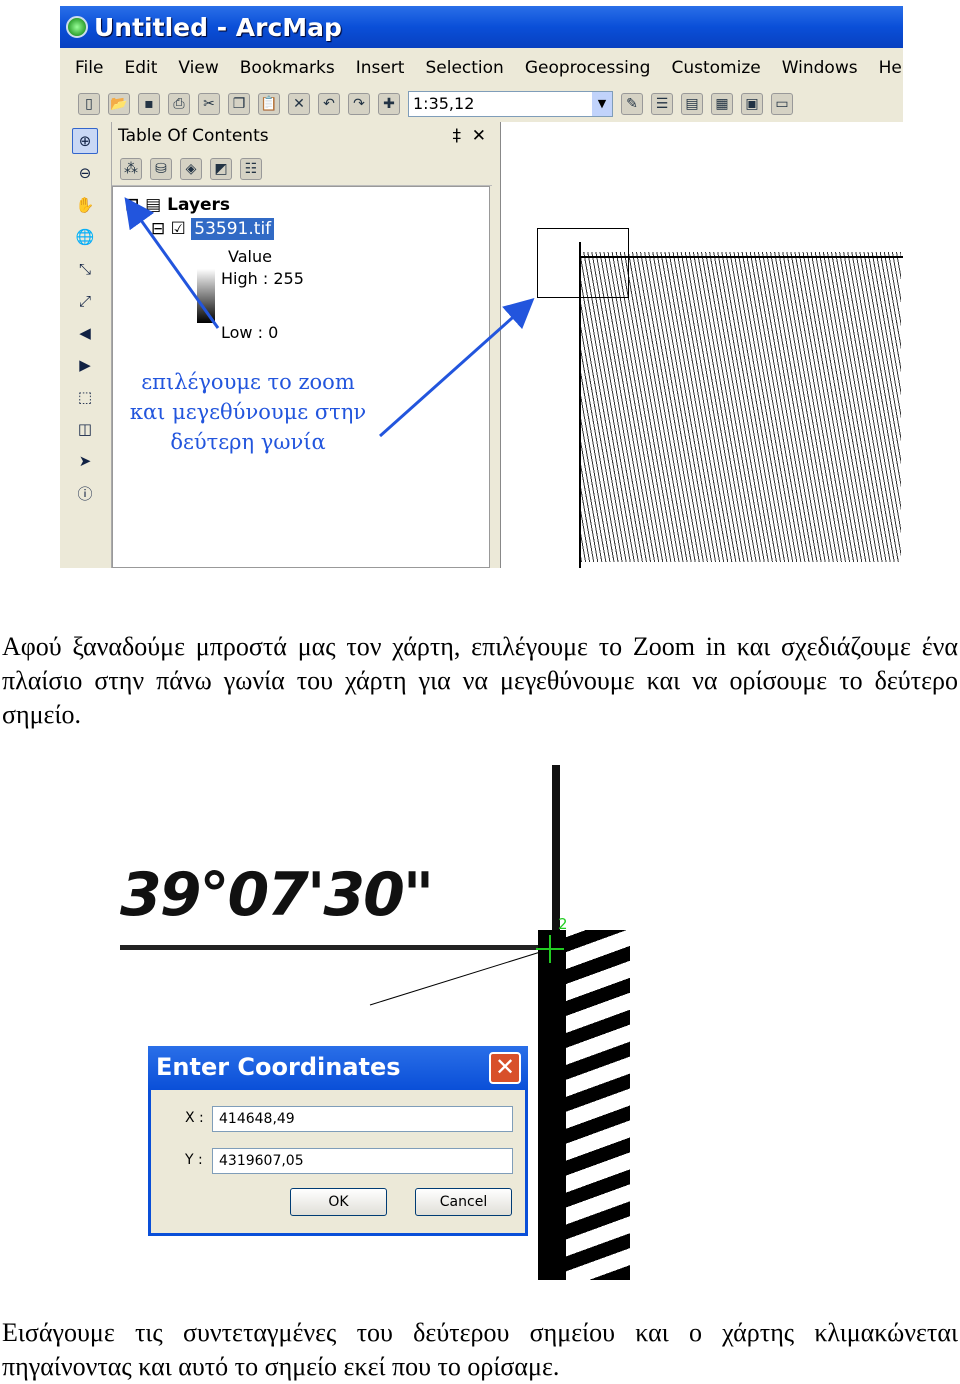 The width and height of the screenshot is (960, 1384). Describe the element at coordinates (338, 1202) in the screenshot. I see `ok-button: OK` at that location.